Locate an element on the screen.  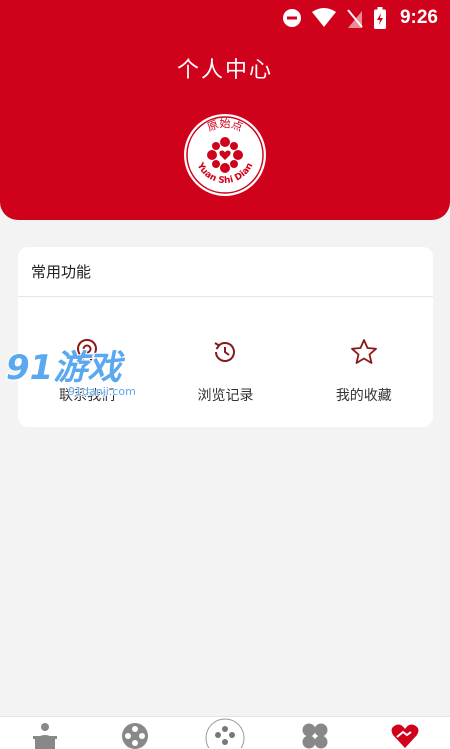
figure-icon is located at coordinates (45, 736).